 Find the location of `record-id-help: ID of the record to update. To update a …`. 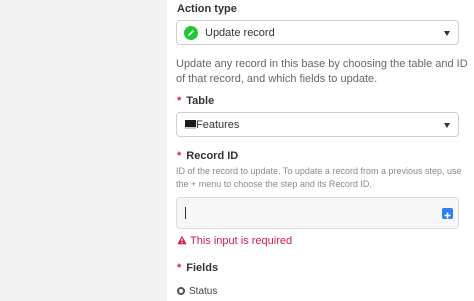

record-id-help: ID of the record to update. To update a … is located at coordinates (319, 177).